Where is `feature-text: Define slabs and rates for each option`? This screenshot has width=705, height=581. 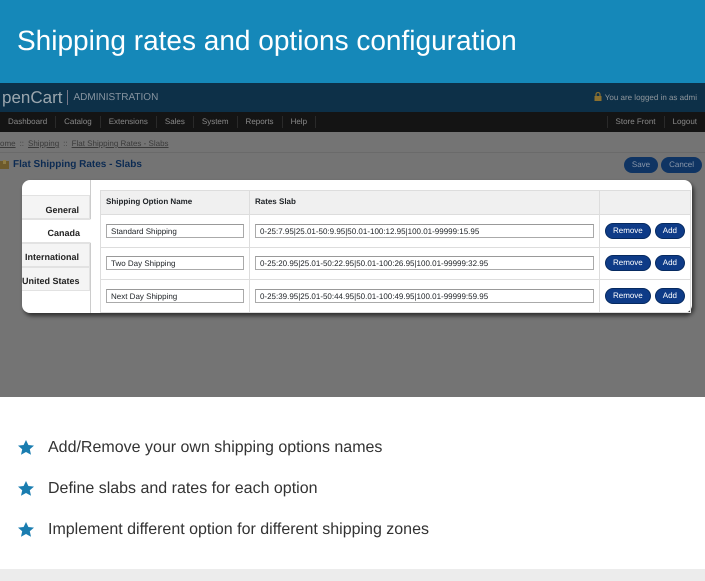
feature-text: Define slabs and rates for each option is located at coordinates (183, 488).